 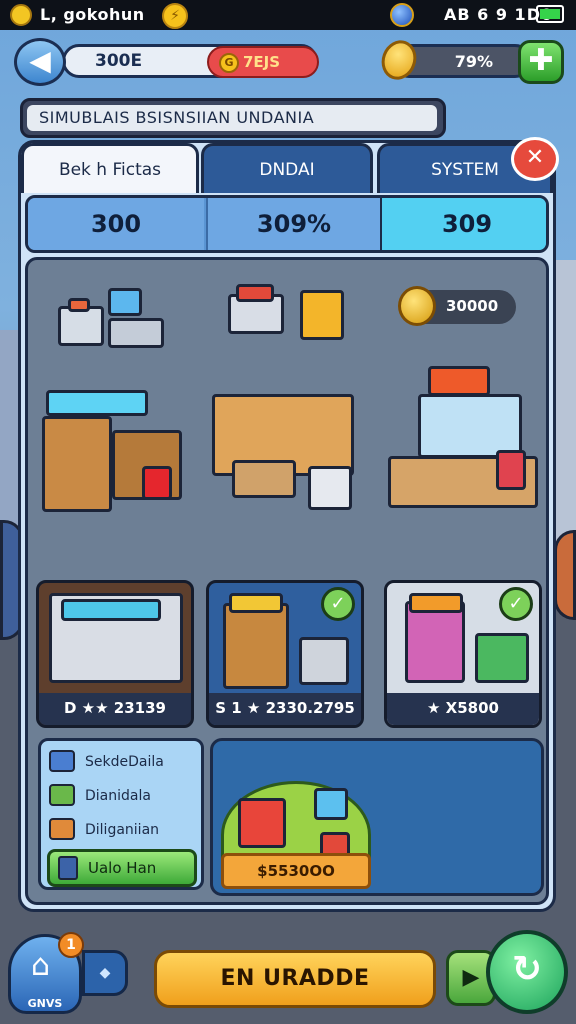 What do you see at coordinates (287, 445) in the screenshot?
I see `office-desk-sprite` at bounding box center [287, 445].